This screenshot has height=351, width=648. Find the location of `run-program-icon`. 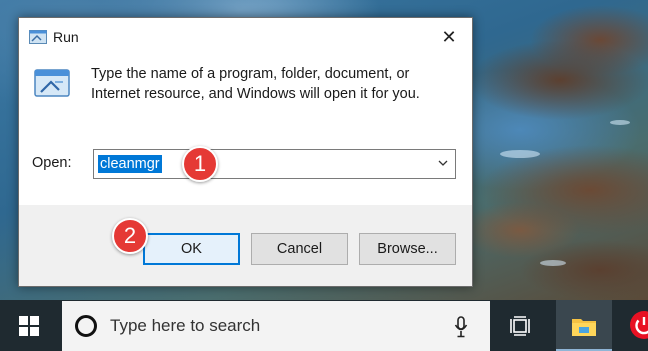

run-program-icon is located at coordinates (52, 83).